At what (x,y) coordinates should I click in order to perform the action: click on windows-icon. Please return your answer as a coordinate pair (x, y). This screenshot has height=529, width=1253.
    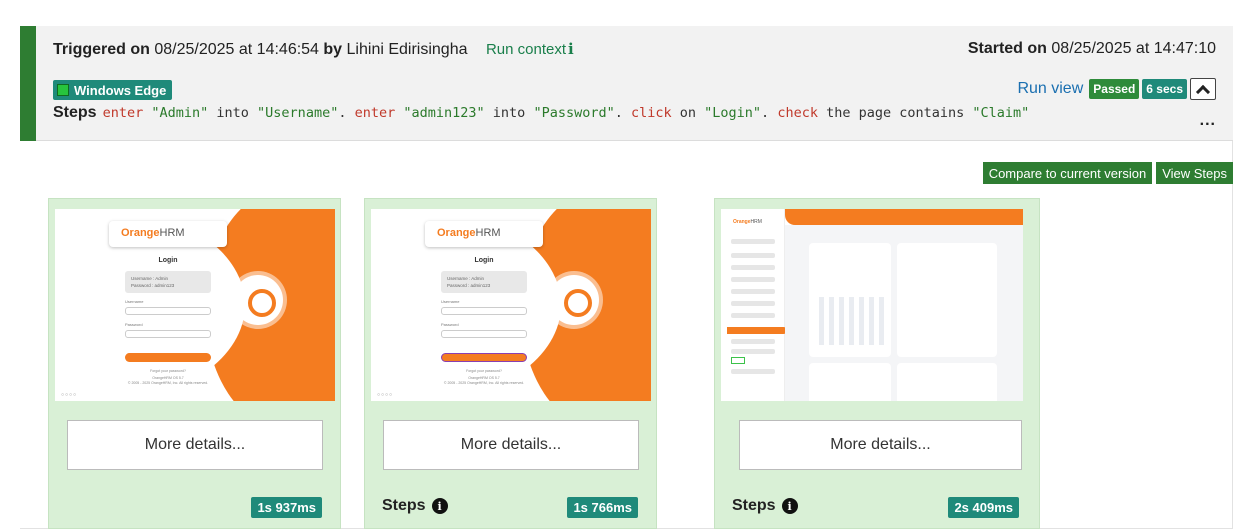
    Looking at the image, I should click on (63, 90).